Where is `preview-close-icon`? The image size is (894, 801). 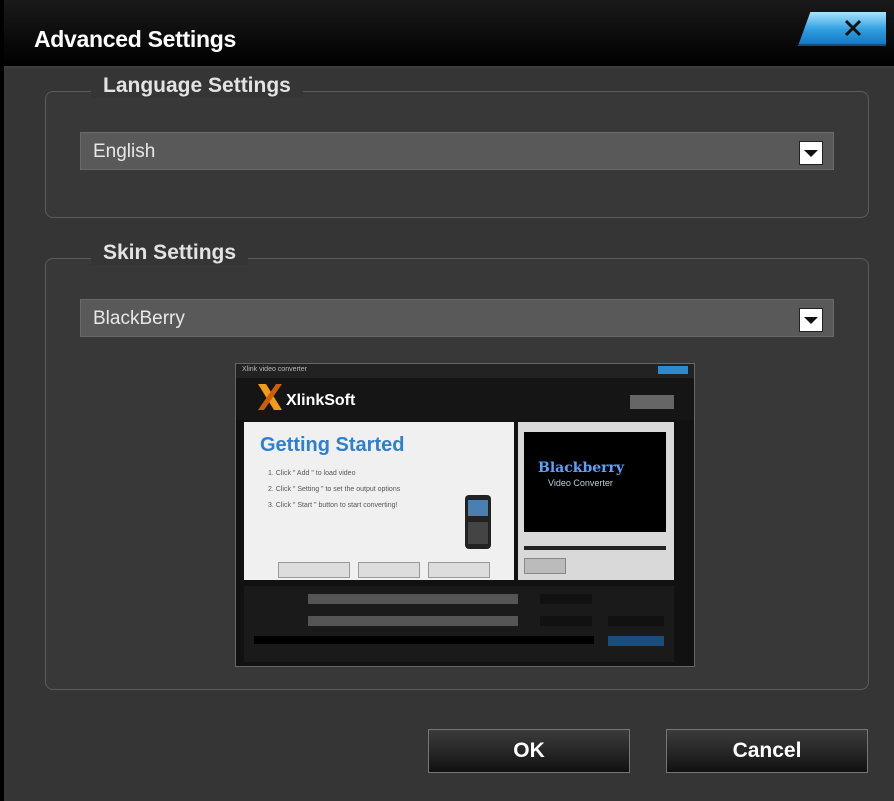 preview-close-icon is located at coordinates (673, 370).